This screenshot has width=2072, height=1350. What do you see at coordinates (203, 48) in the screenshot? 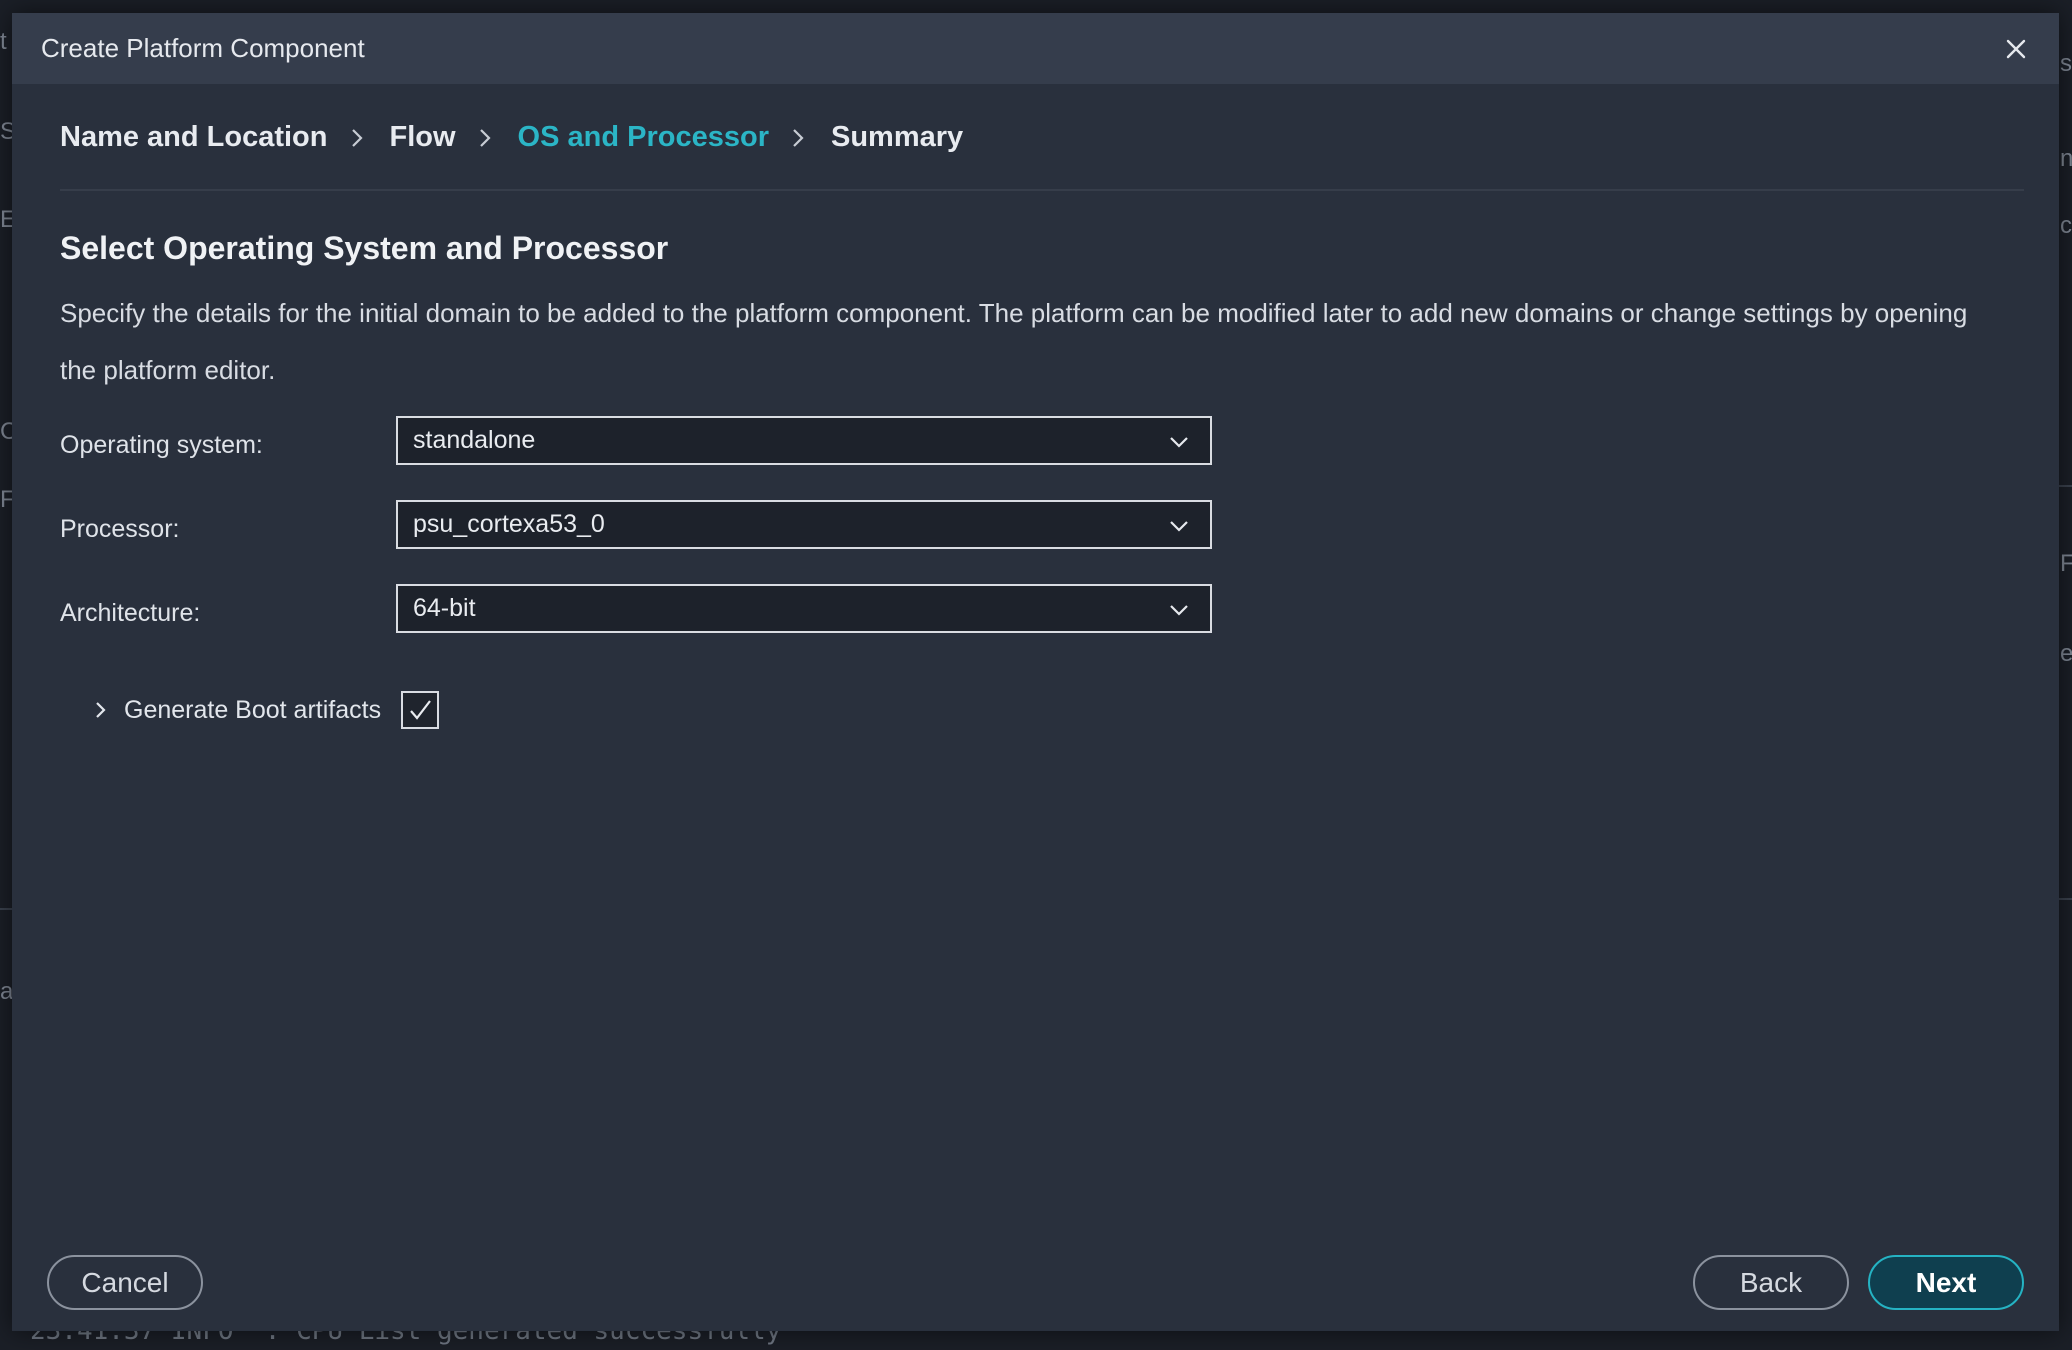
I see `dialog-title: Create Platform Component` at bounding box center [203, 48].